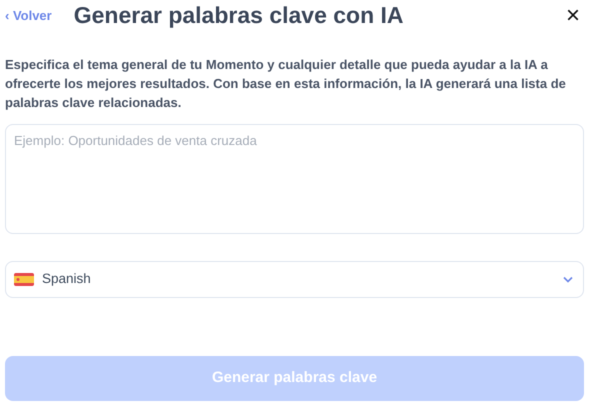  What do you see at coordinates (568, 279) in the screenshot?
I see `chevron-down-icon` at bounding box center [568, 279].